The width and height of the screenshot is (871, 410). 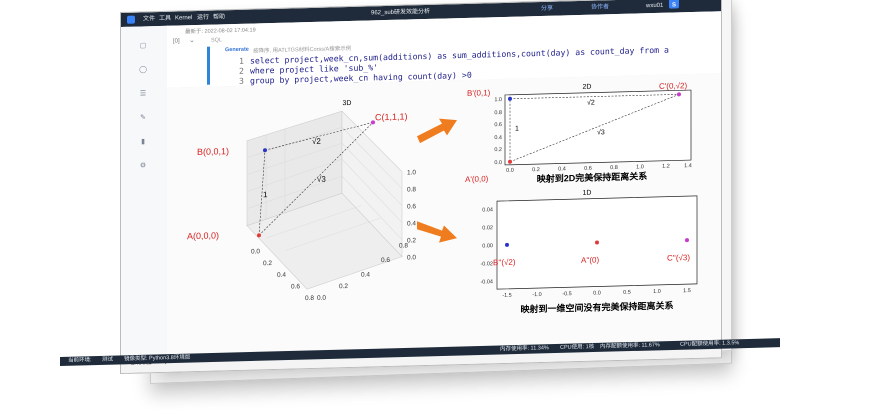 I want to click on share-button: 分享, so click(x=547, y=9).